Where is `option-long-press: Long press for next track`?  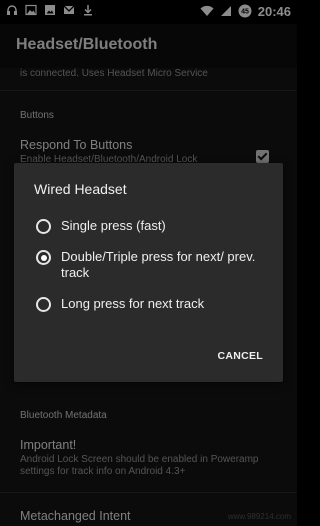
option-long-press: Long press for next track is located at coordinates (152, 304).